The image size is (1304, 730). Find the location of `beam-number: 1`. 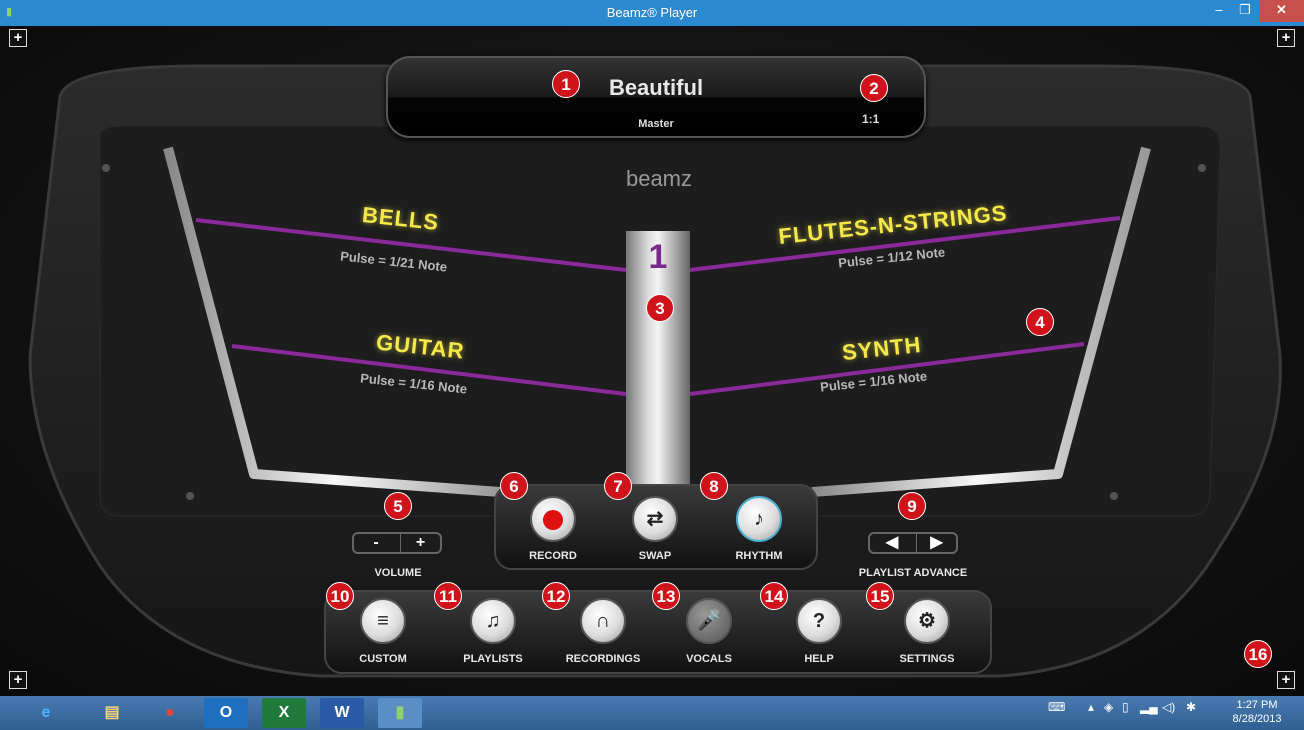

beam-number: 1 is located at coordinates (658, 257).